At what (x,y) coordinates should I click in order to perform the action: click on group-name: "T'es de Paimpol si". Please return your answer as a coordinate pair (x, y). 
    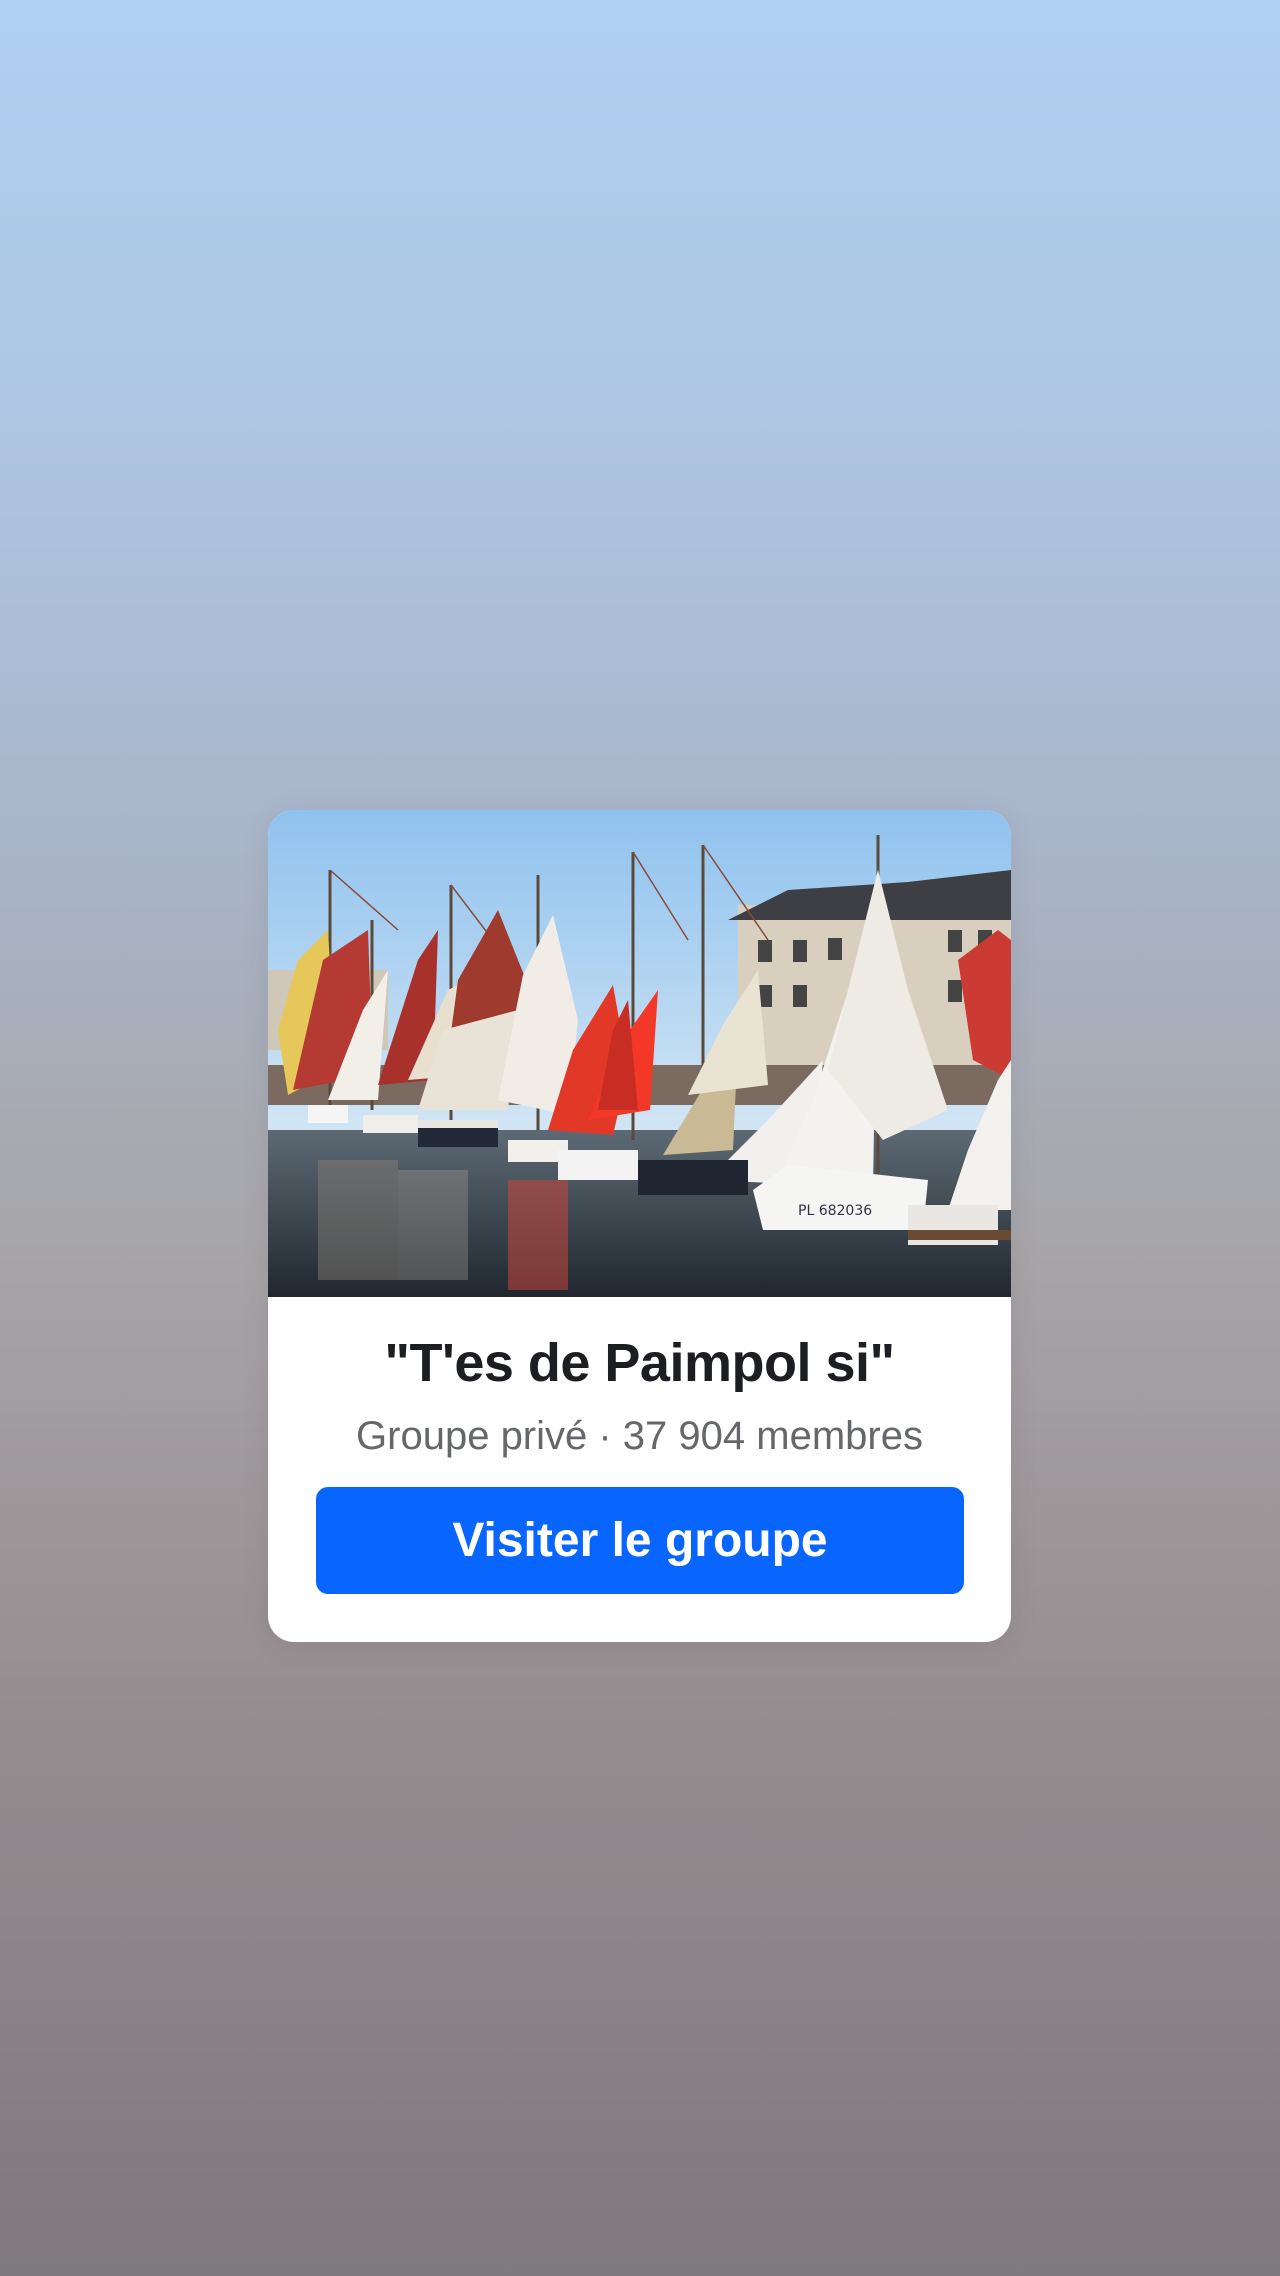
    Looking at the image, I should click on (639, 1363).